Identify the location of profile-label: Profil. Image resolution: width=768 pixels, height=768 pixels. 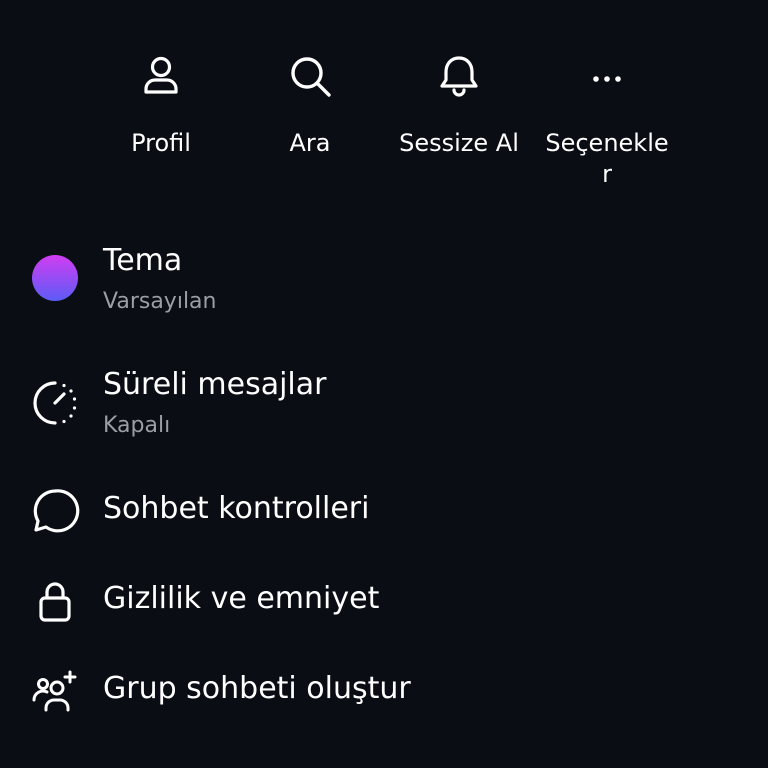
(161, 143).